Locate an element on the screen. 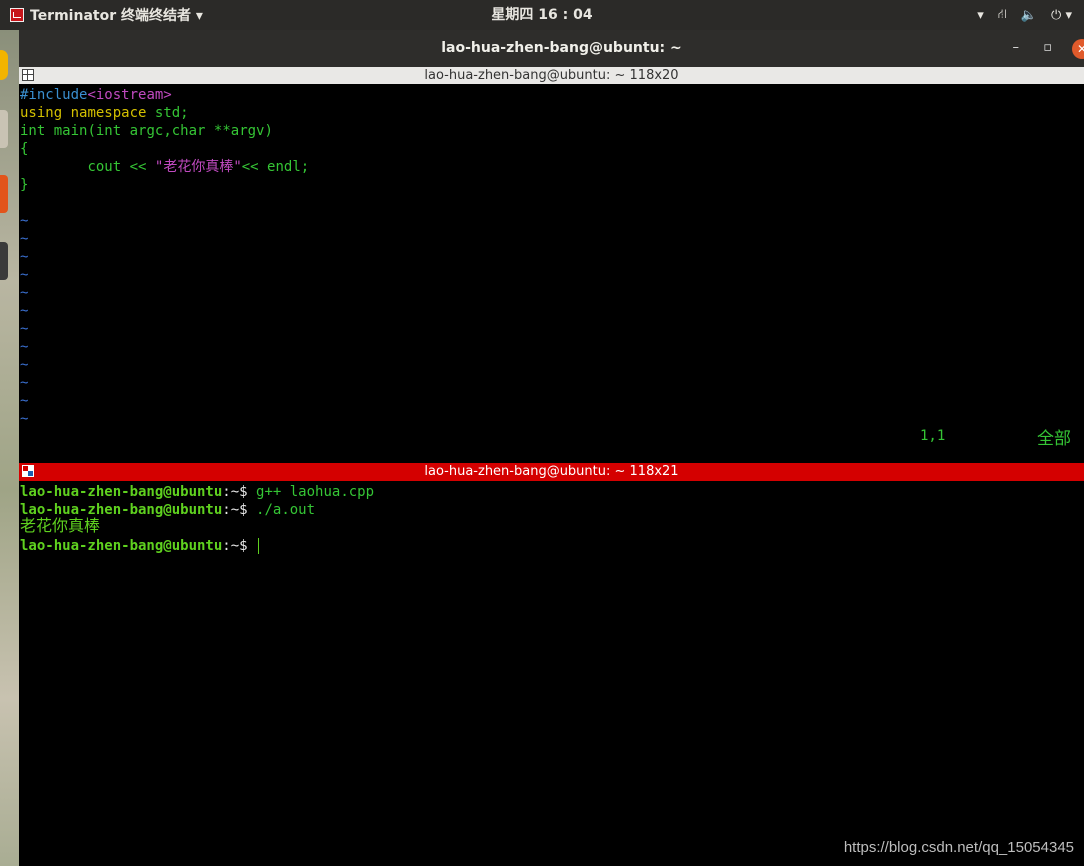 This screenshot has width=1084, height=866. window-titlebar: lao-hua-zhen-bang@ubuntu: ~ – ▫ ✕ is located at coordinates (551, 48).